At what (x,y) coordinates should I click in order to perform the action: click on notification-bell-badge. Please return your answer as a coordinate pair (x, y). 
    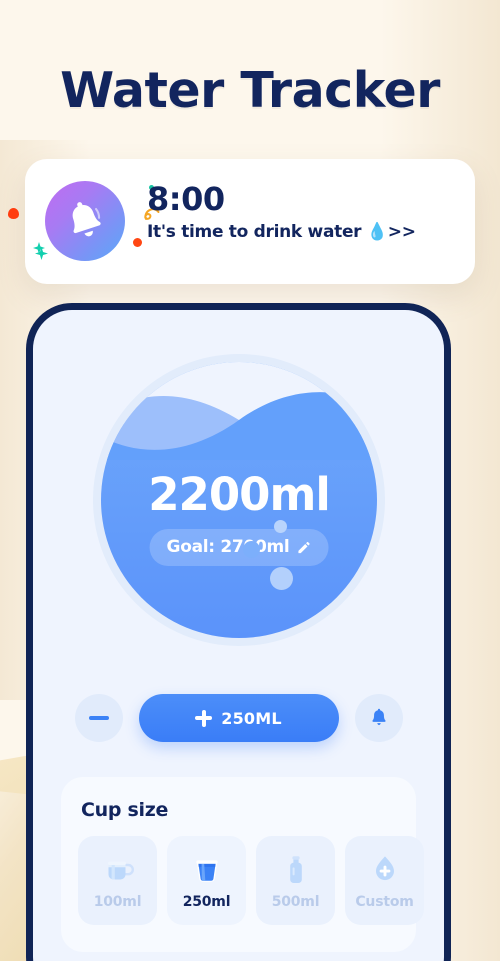
    Looking at the image, I should click on (85, 221).